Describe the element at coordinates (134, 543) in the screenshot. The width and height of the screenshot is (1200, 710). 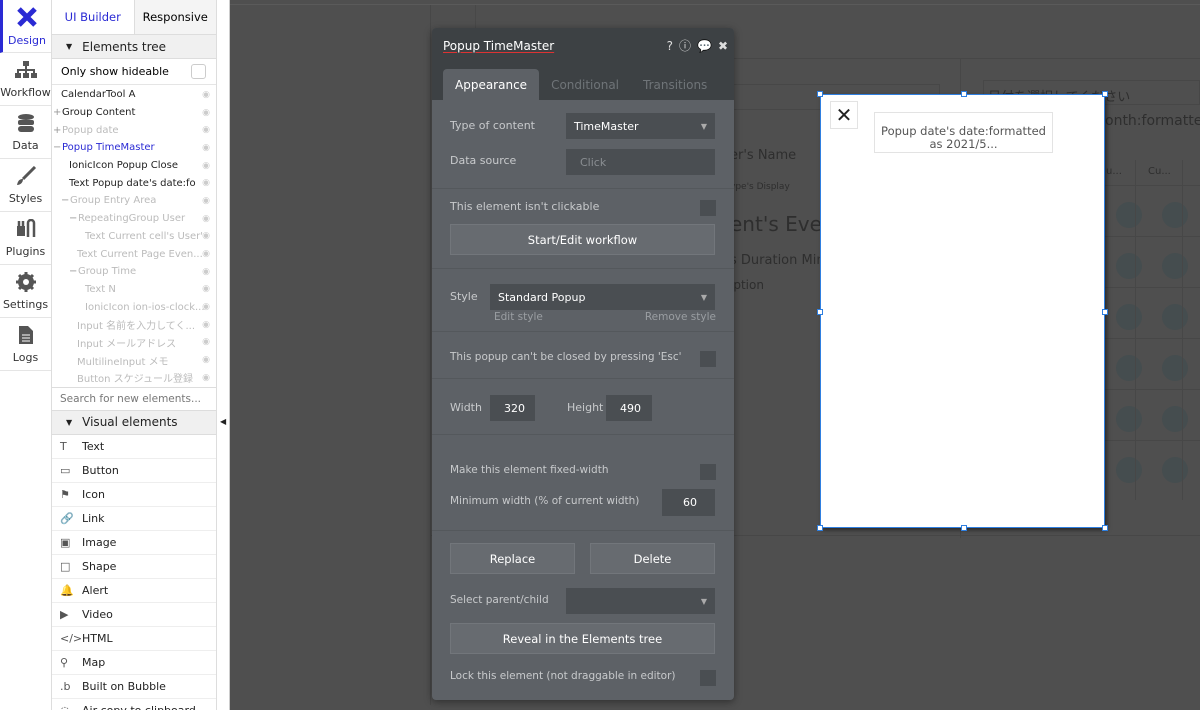
I see `visual-element-image: ▣ Image` at that location.